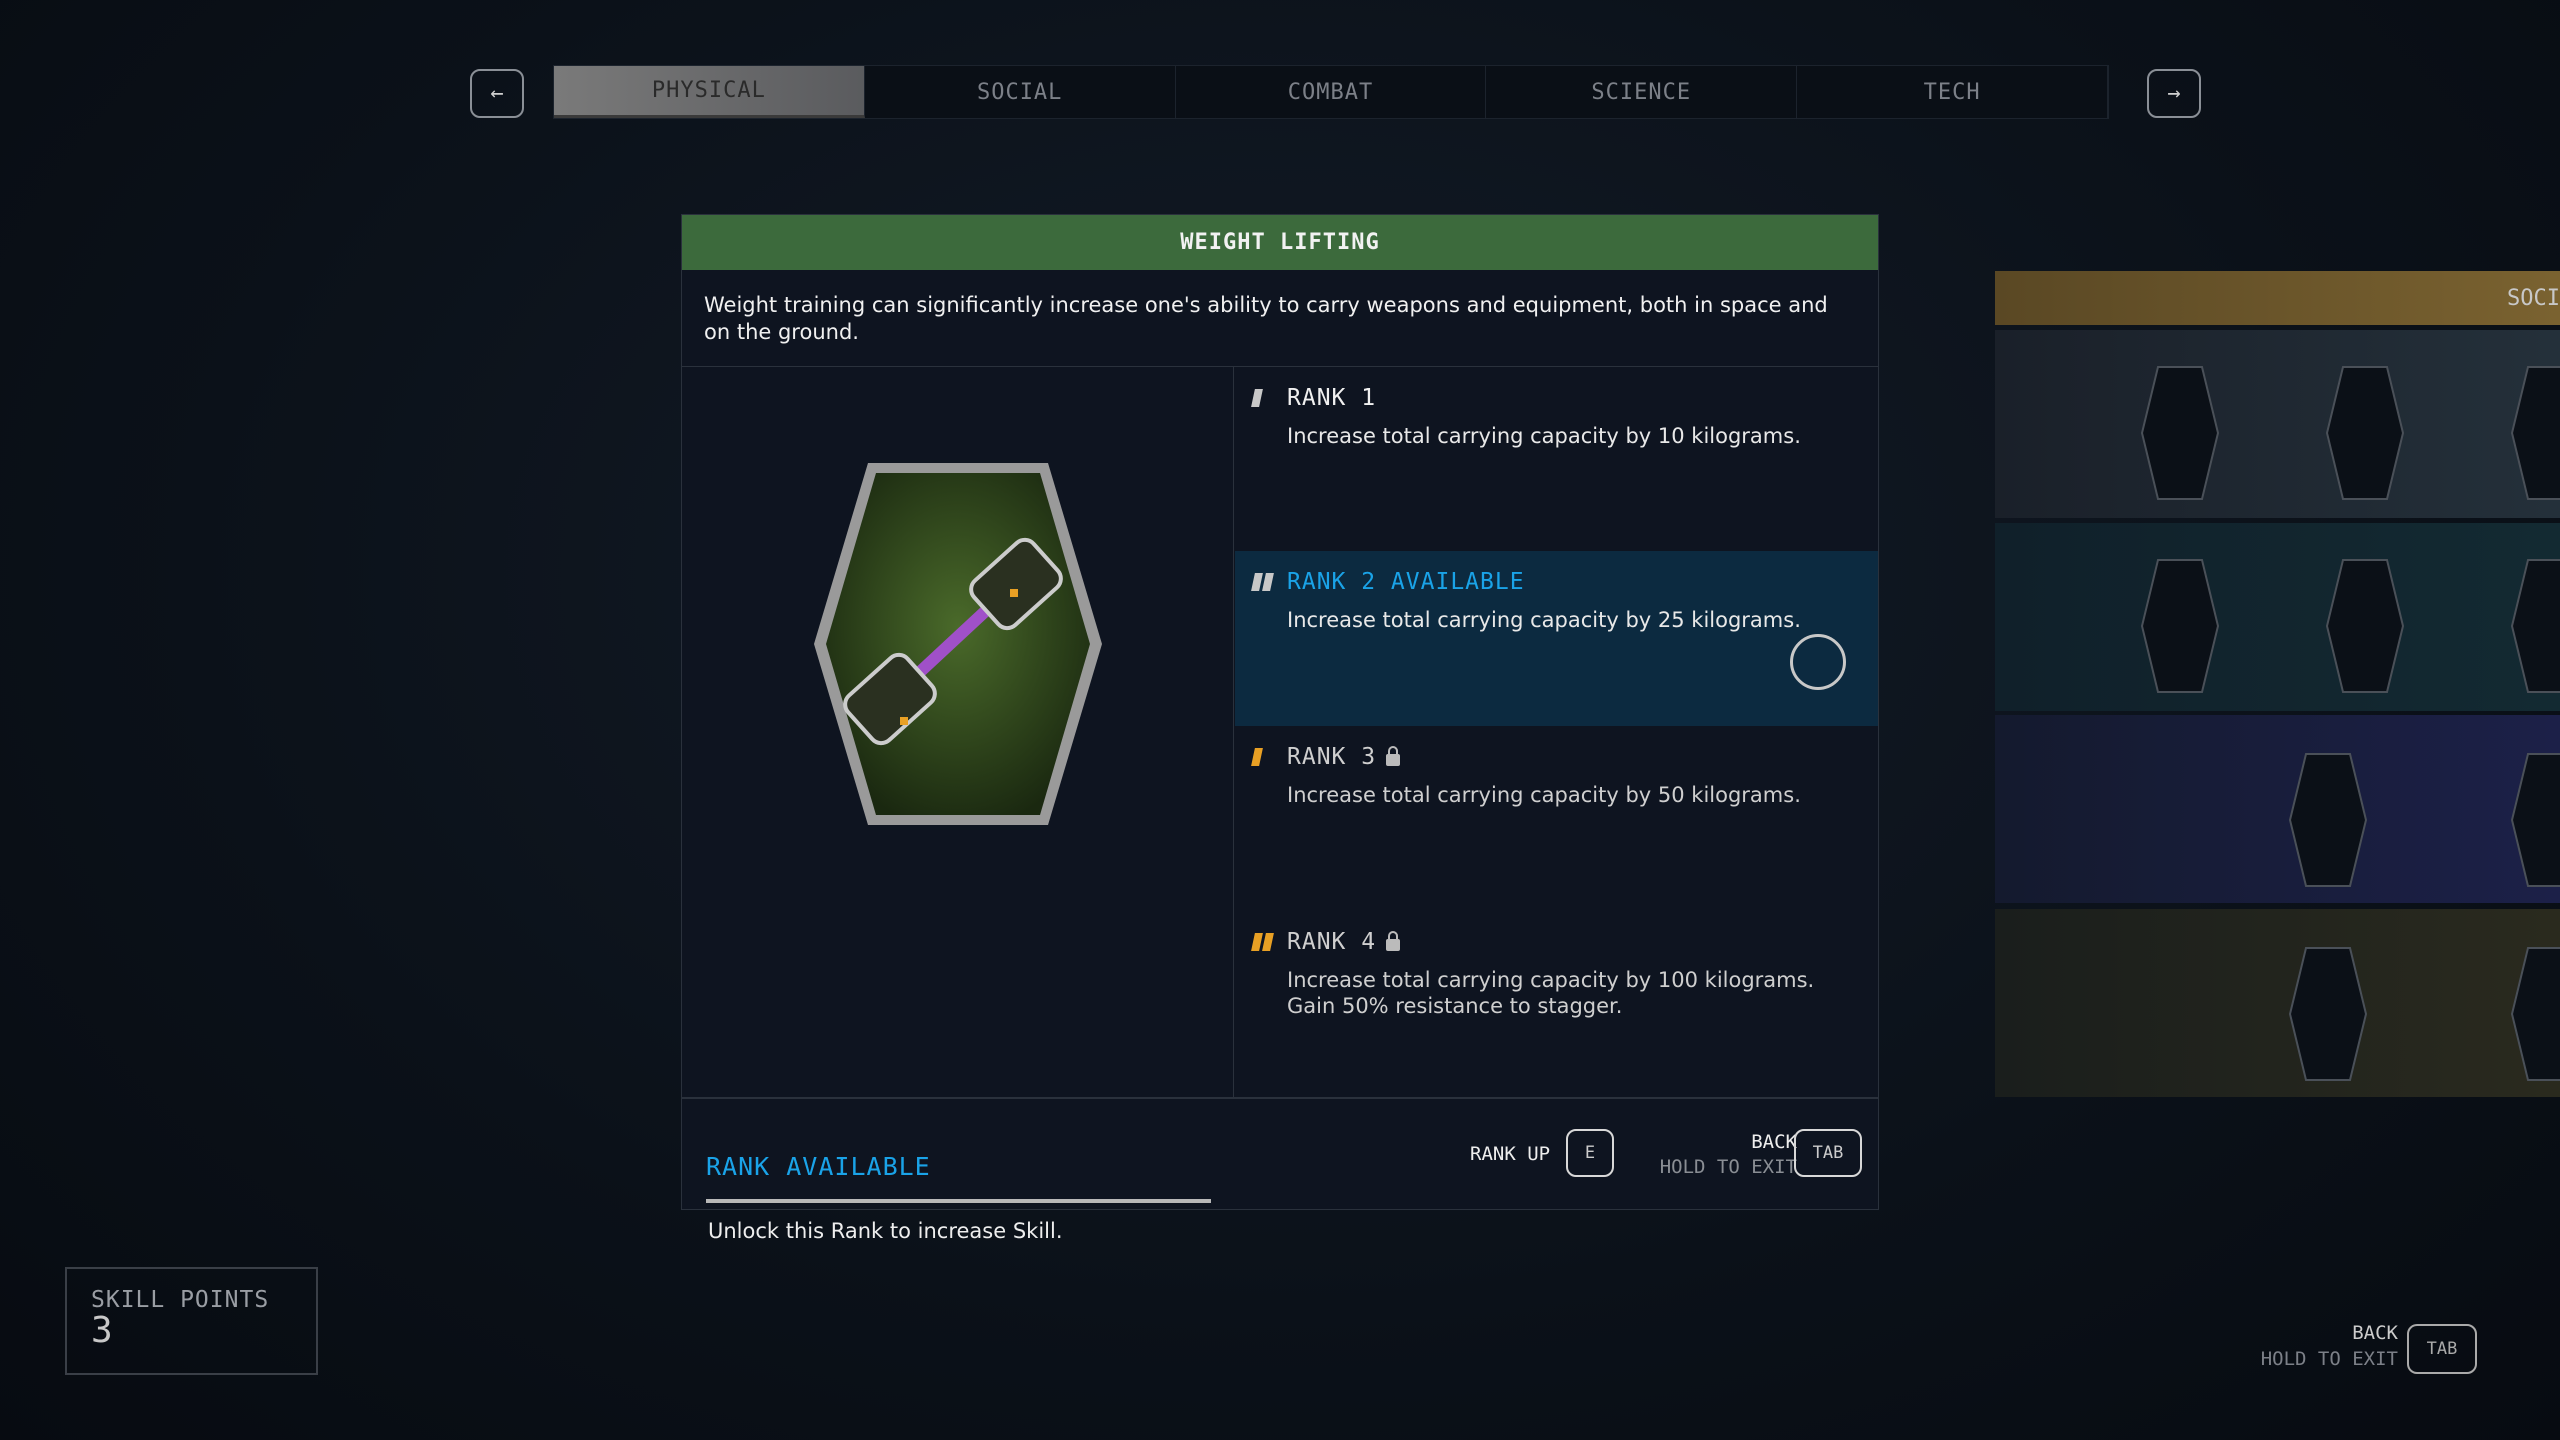  What do you see at coordinates (1332, 757) in the screenshot?
I see `rank-3-title: RANK 3` at bounding box center [1332, 757].